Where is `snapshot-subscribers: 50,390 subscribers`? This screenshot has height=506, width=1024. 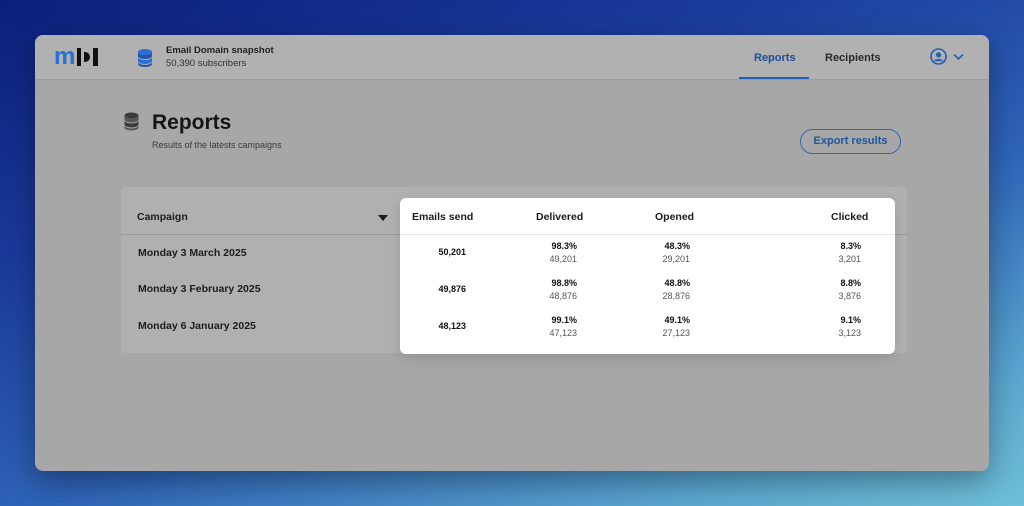
snapshot-subscribers: 50,390 subscribers is located at coordinates (206, 63).